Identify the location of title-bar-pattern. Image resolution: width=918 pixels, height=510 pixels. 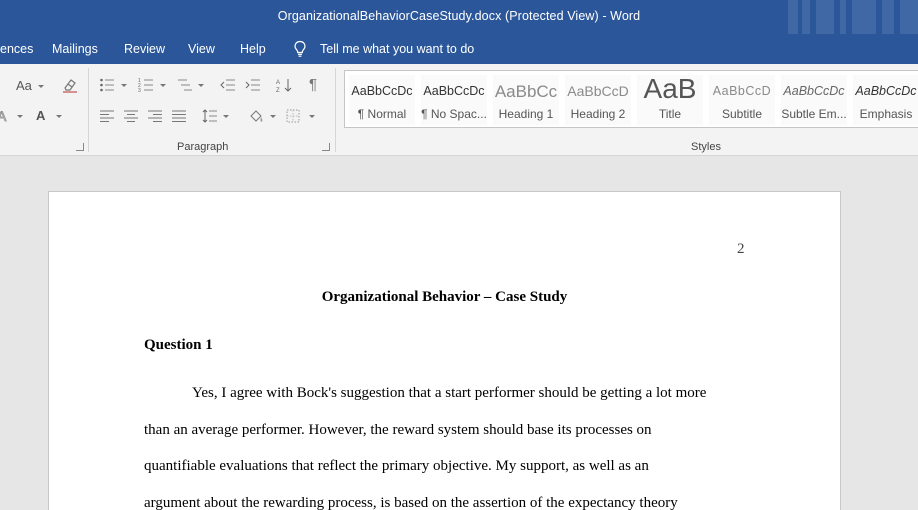
(853, 17).